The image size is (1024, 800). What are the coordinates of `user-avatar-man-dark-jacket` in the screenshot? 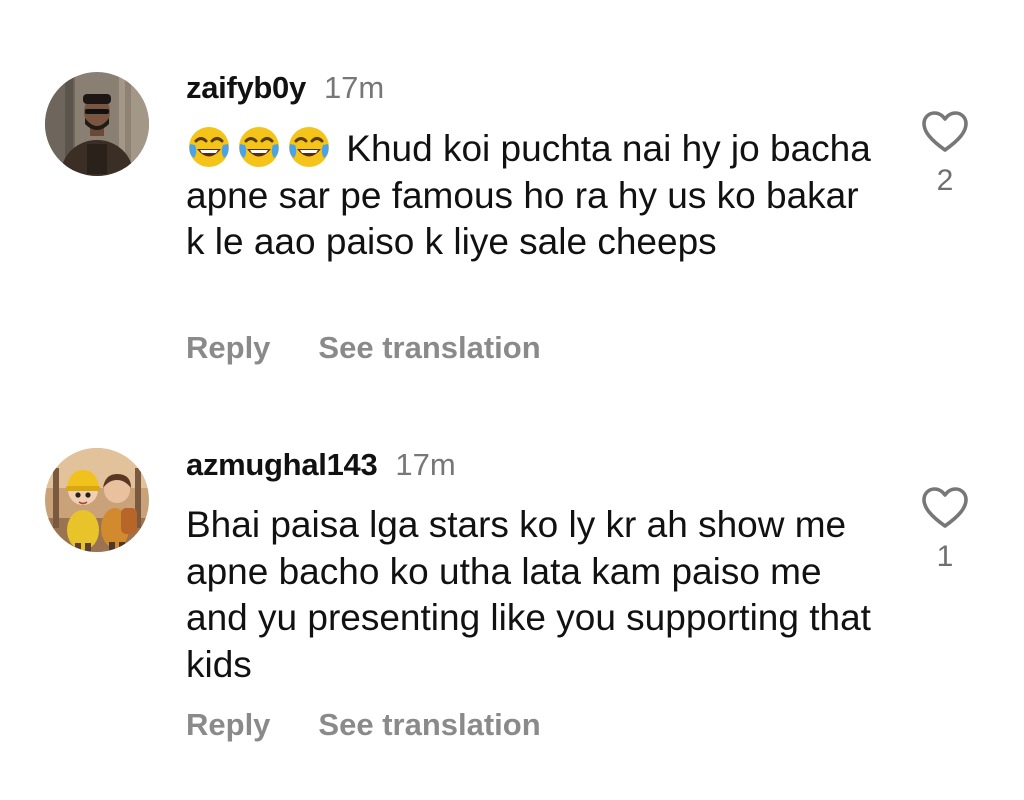 It's located at (97, 124).